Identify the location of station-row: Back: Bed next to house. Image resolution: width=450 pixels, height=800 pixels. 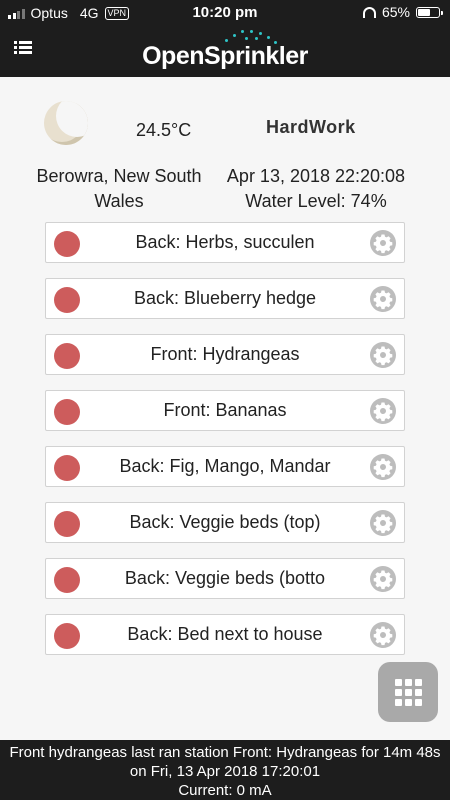
(225, 634).